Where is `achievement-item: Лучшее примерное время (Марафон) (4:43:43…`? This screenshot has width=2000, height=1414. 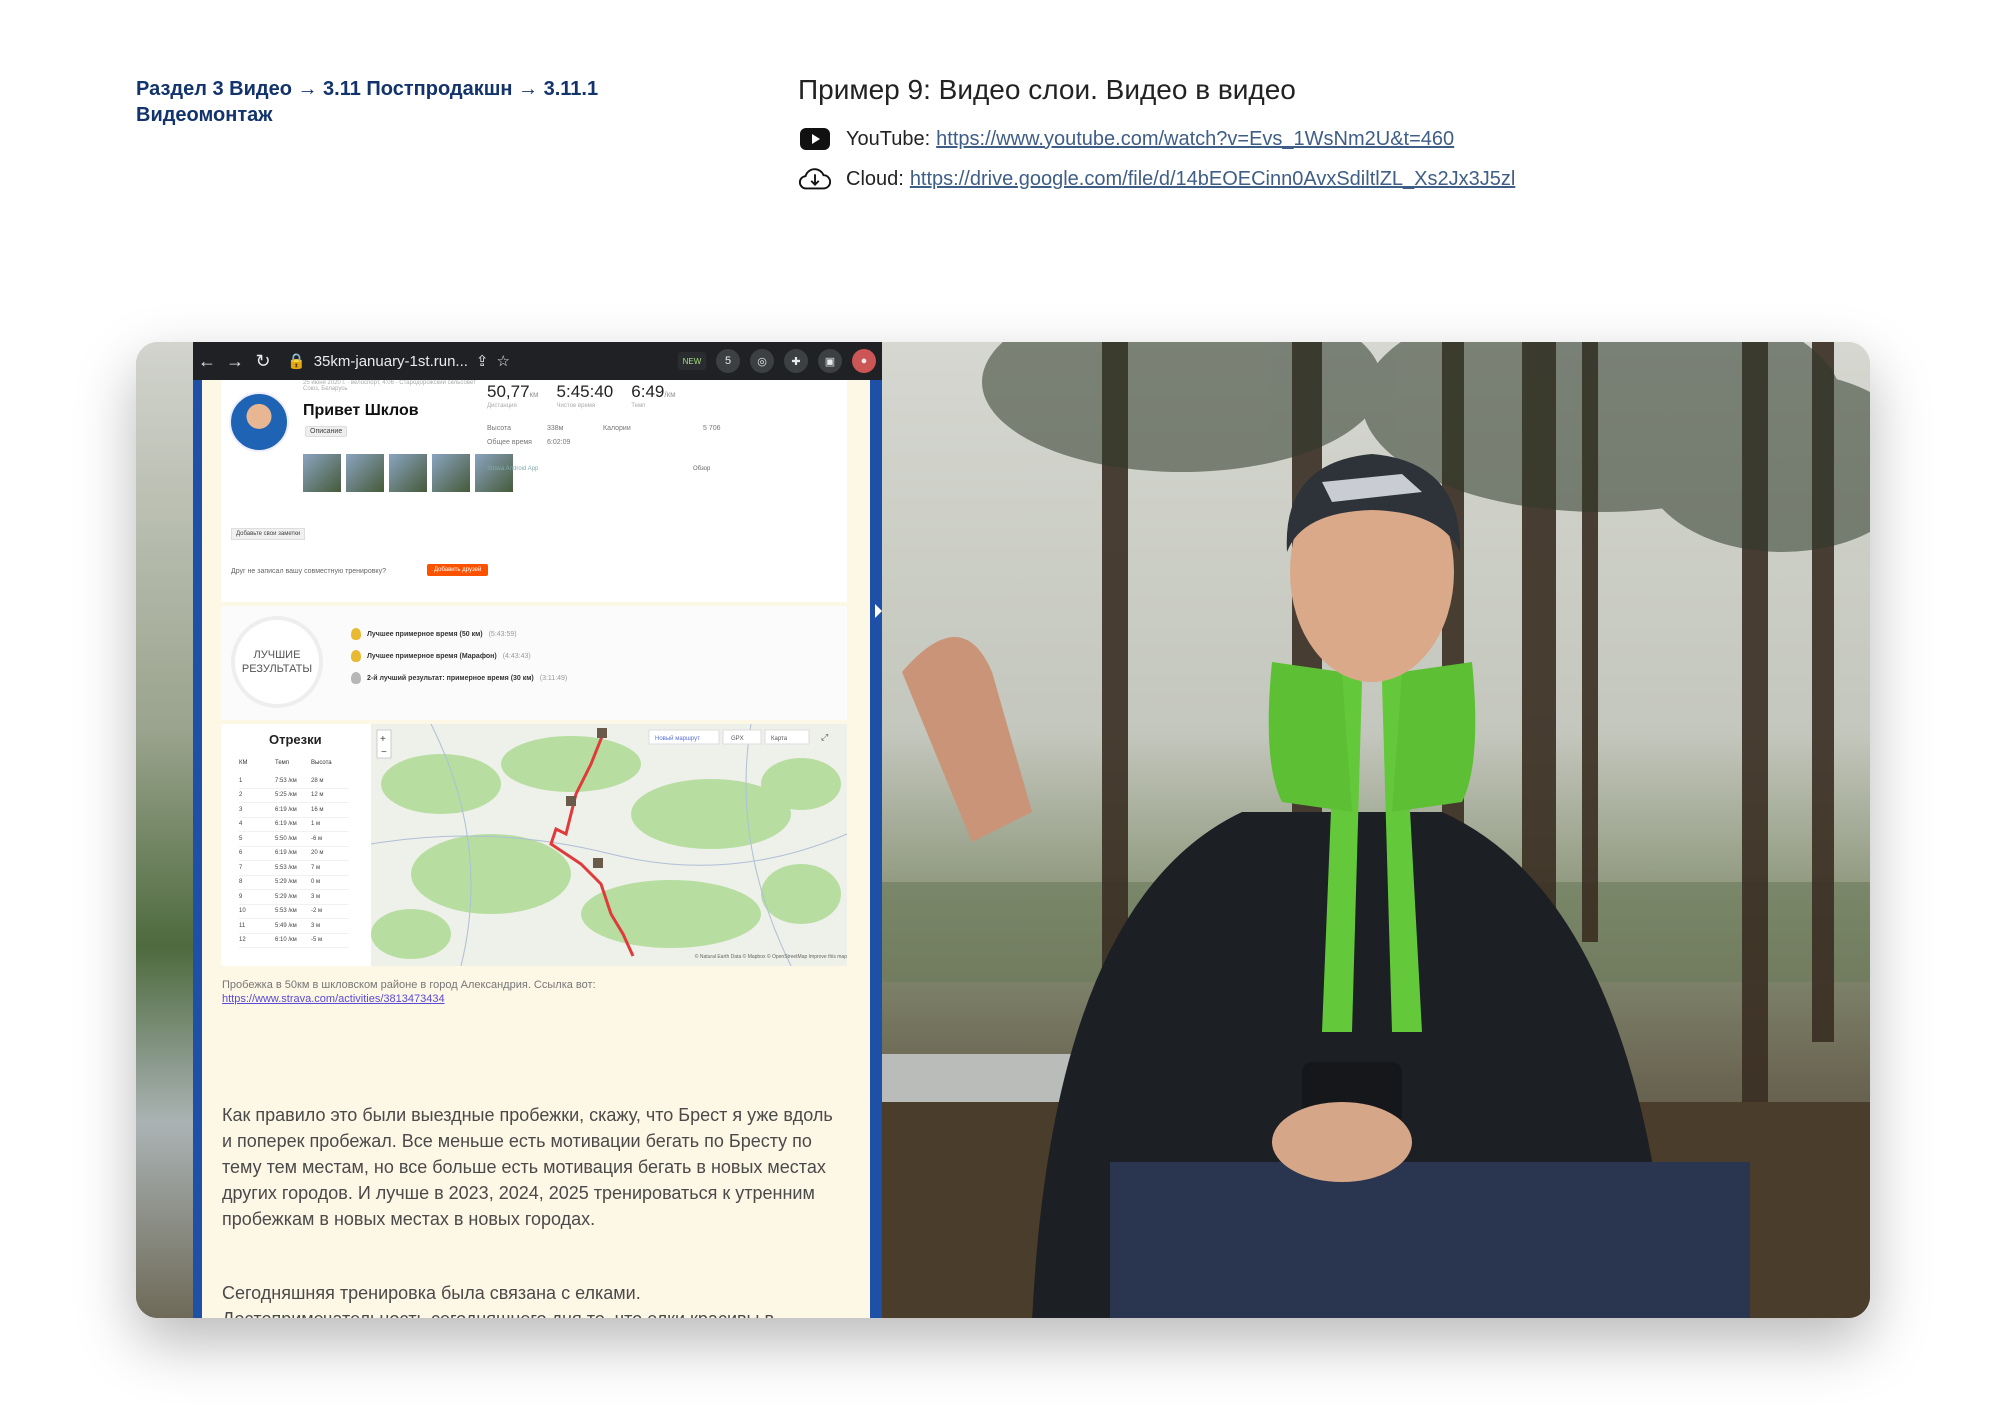
achievement-item: Лучшее примерное время (Марафон) (4:43:43… is located at coordinates (441, 656).